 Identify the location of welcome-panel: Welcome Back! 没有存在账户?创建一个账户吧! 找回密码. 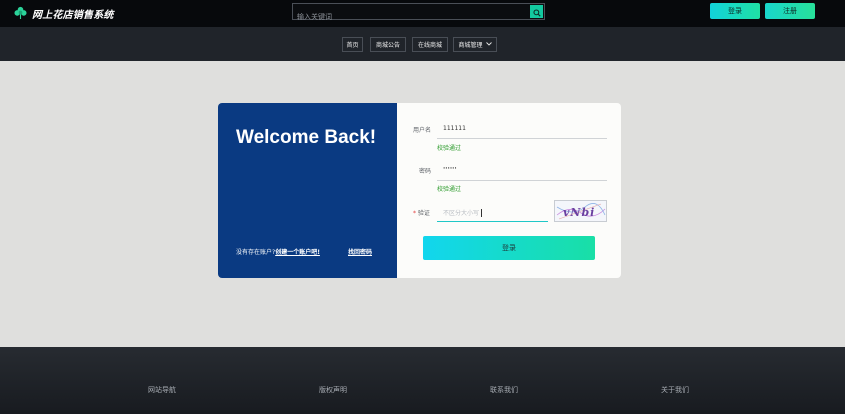
(307, 190).